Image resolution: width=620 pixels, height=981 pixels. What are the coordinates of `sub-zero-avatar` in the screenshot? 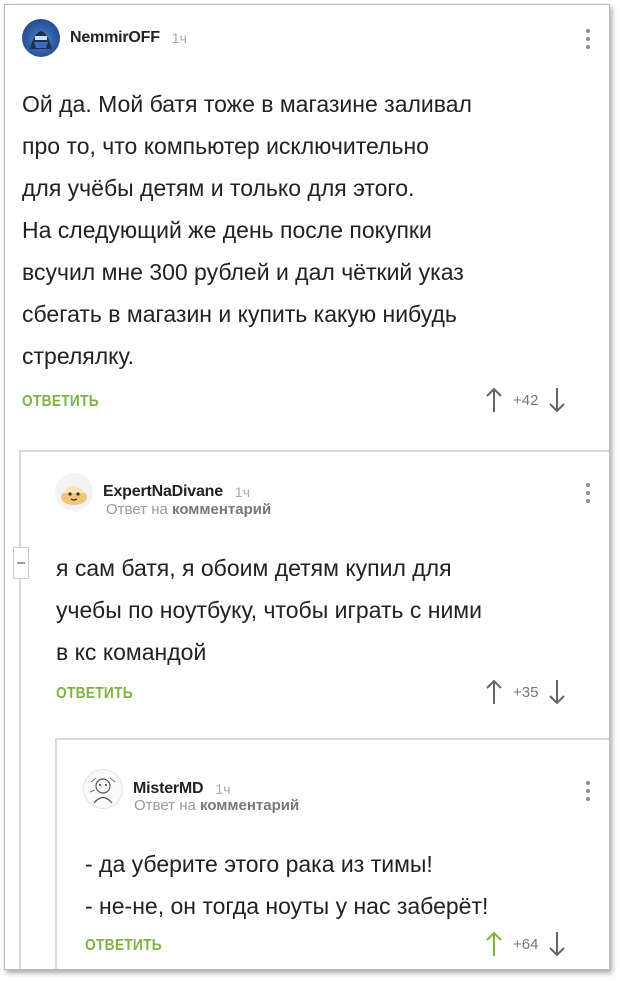 It's located at (41, 38).